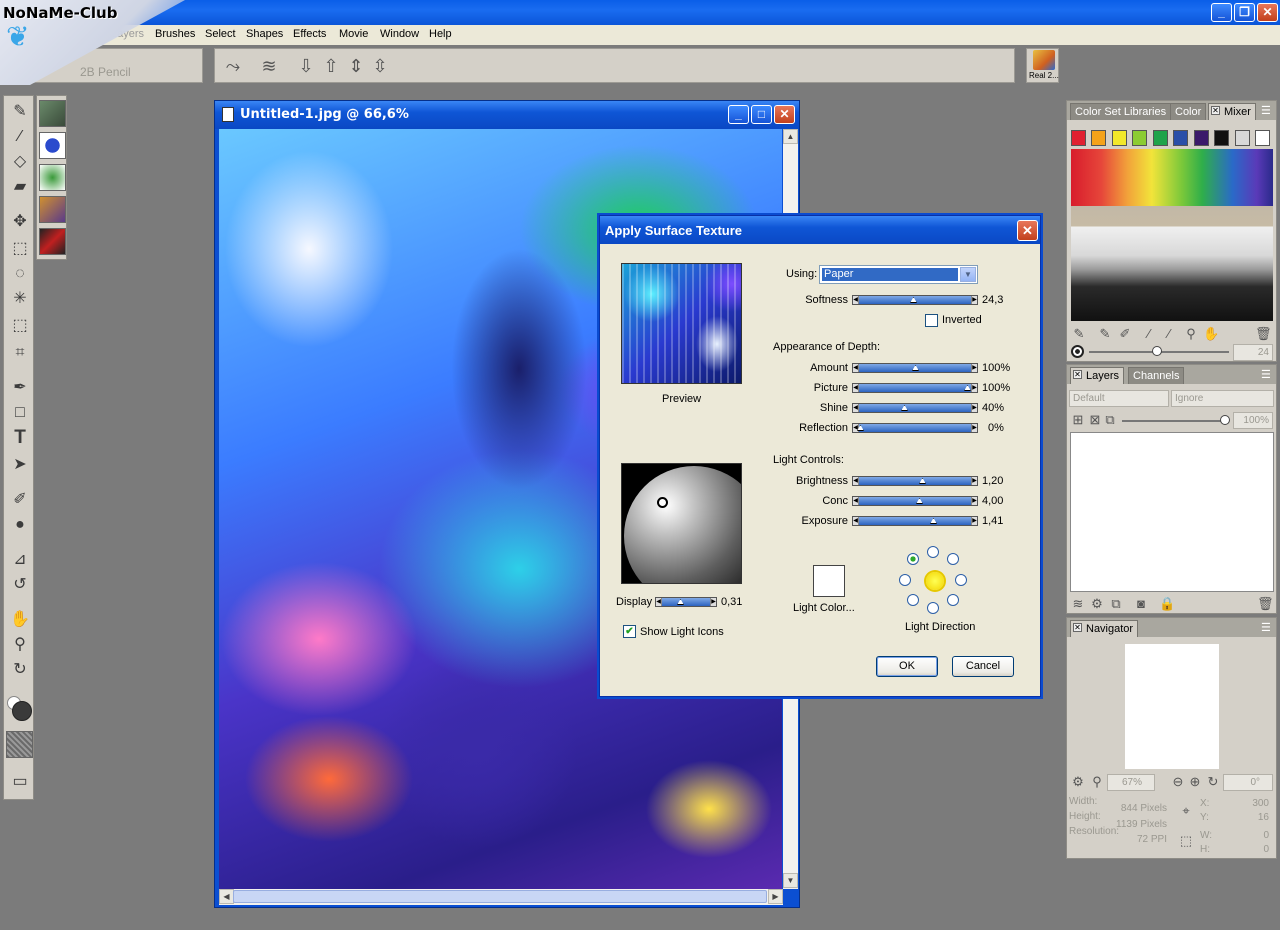 This screenshot has width=1280, height=930. I want to click on light-dir-ne, so click(953, 559).